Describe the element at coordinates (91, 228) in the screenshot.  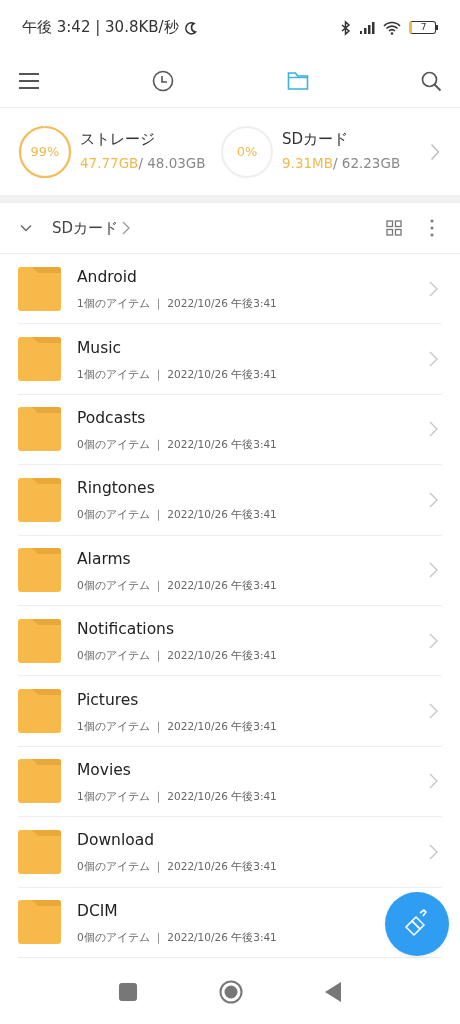
I see `breadcrumb-link: SDカード` at that location.